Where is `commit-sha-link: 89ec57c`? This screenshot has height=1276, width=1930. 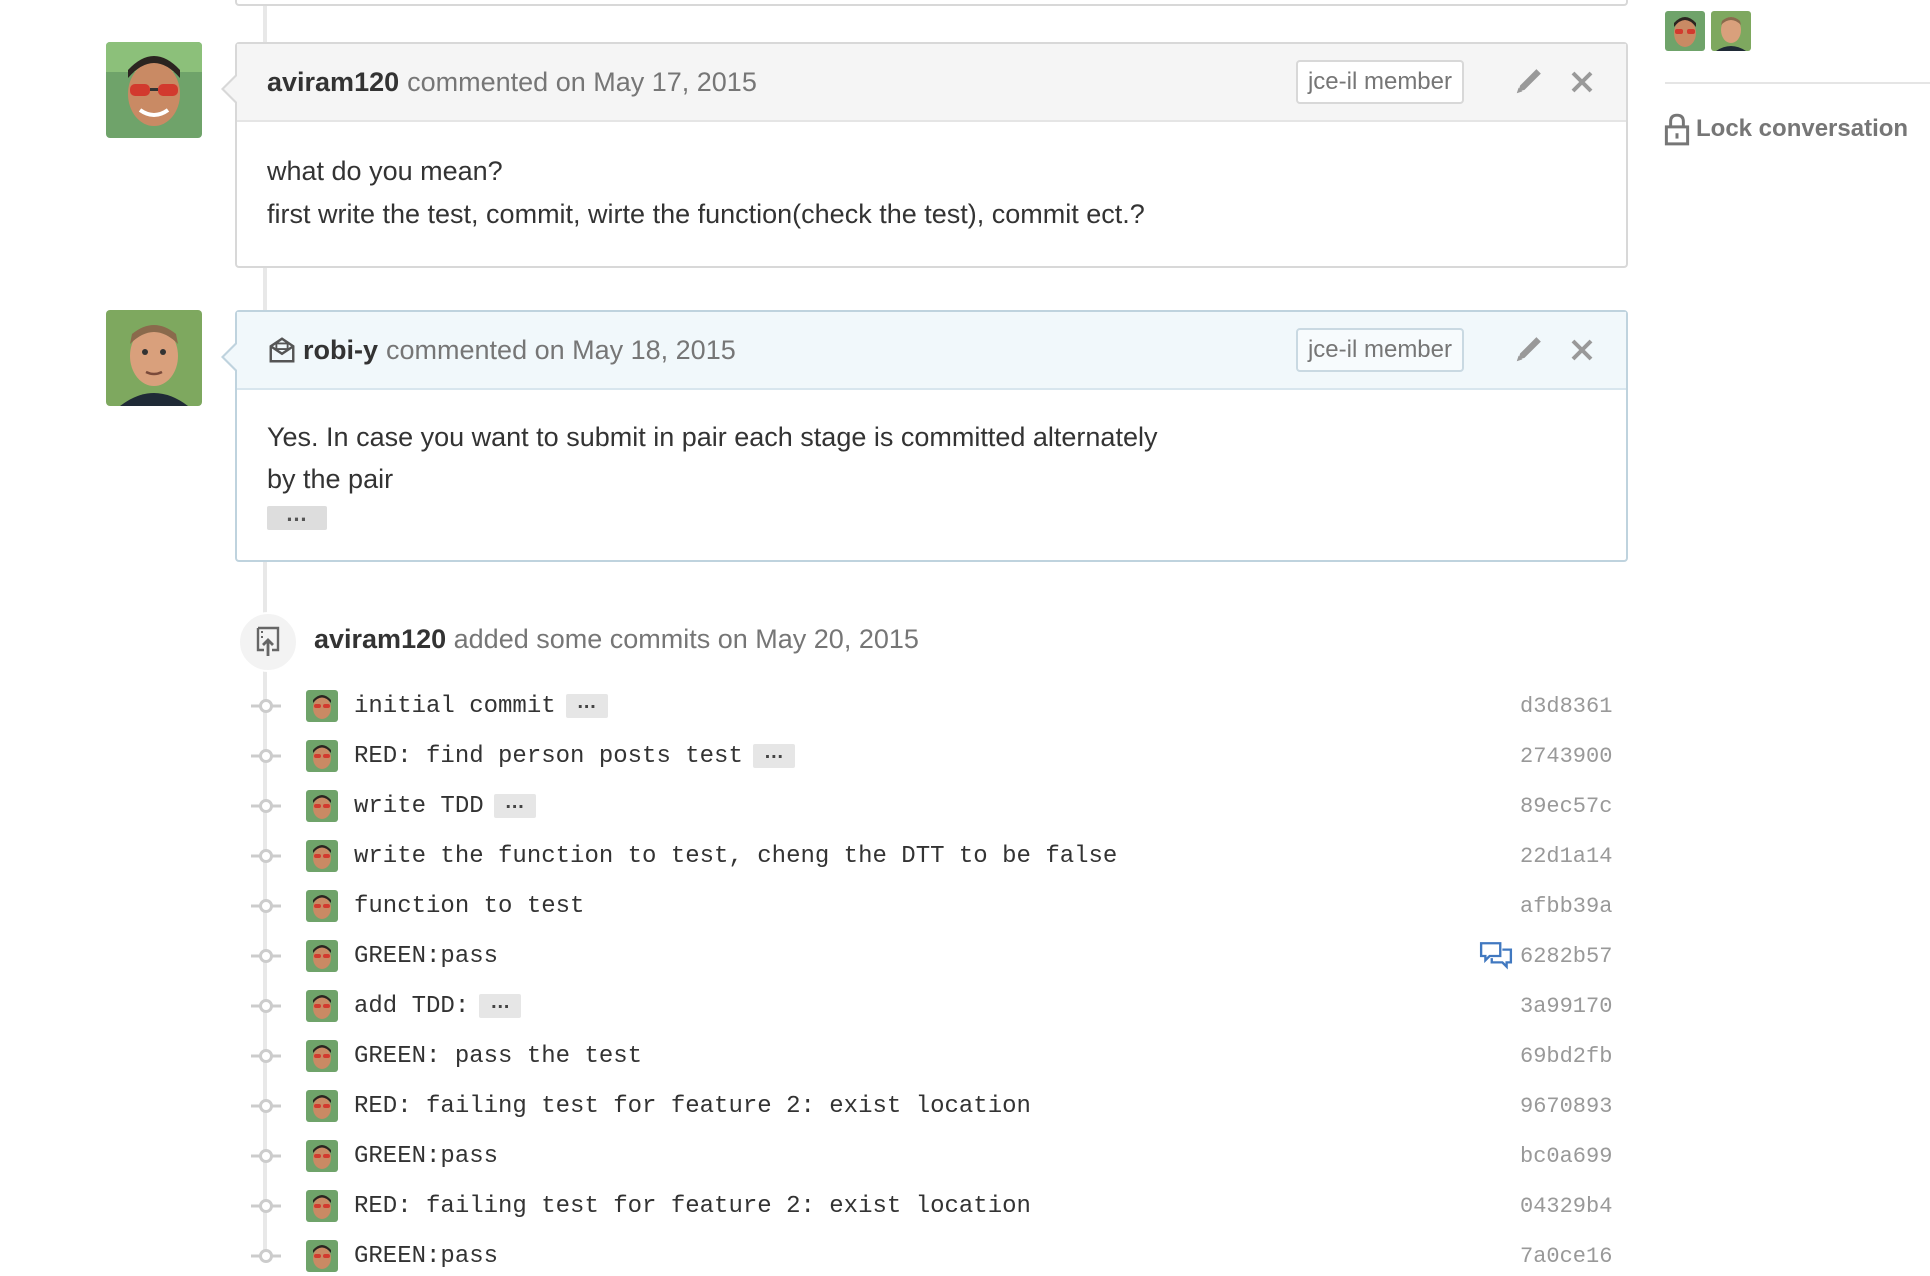 commit-sha-link: 89ec57c is located at coordinates (1566, 806).